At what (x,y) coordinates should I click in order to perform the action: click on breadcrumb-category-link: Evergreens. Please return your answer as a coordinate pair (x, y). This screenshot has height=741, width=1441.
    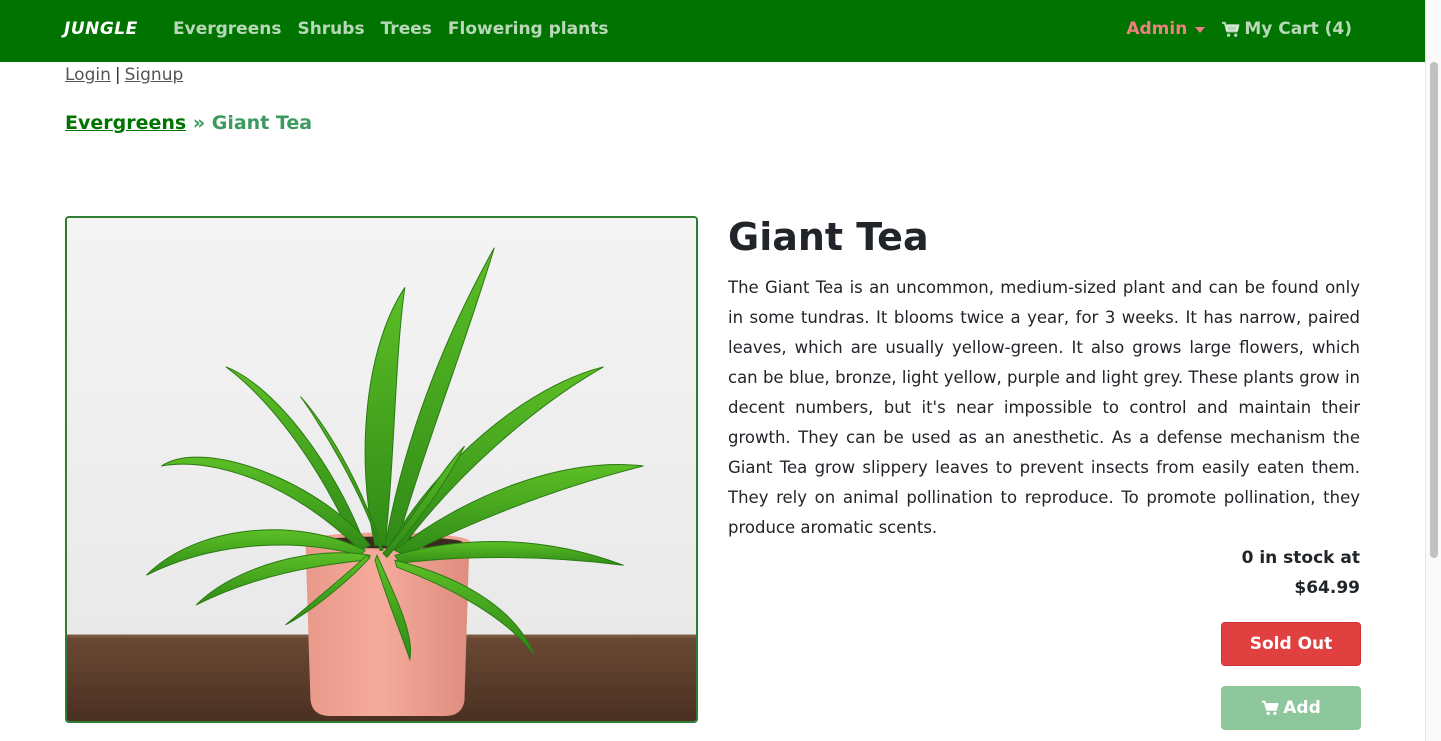
    Looking at the image, I should click on (125, 123).